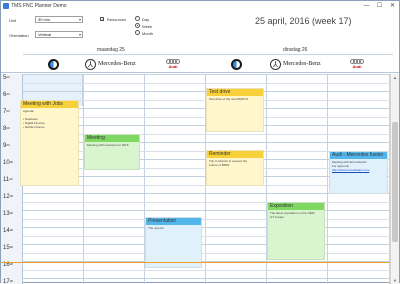  What do you see at coordinates (102, 19) in the screenshot?
I see `resources-checkbox: ✓` at bounding box center [102, 19].